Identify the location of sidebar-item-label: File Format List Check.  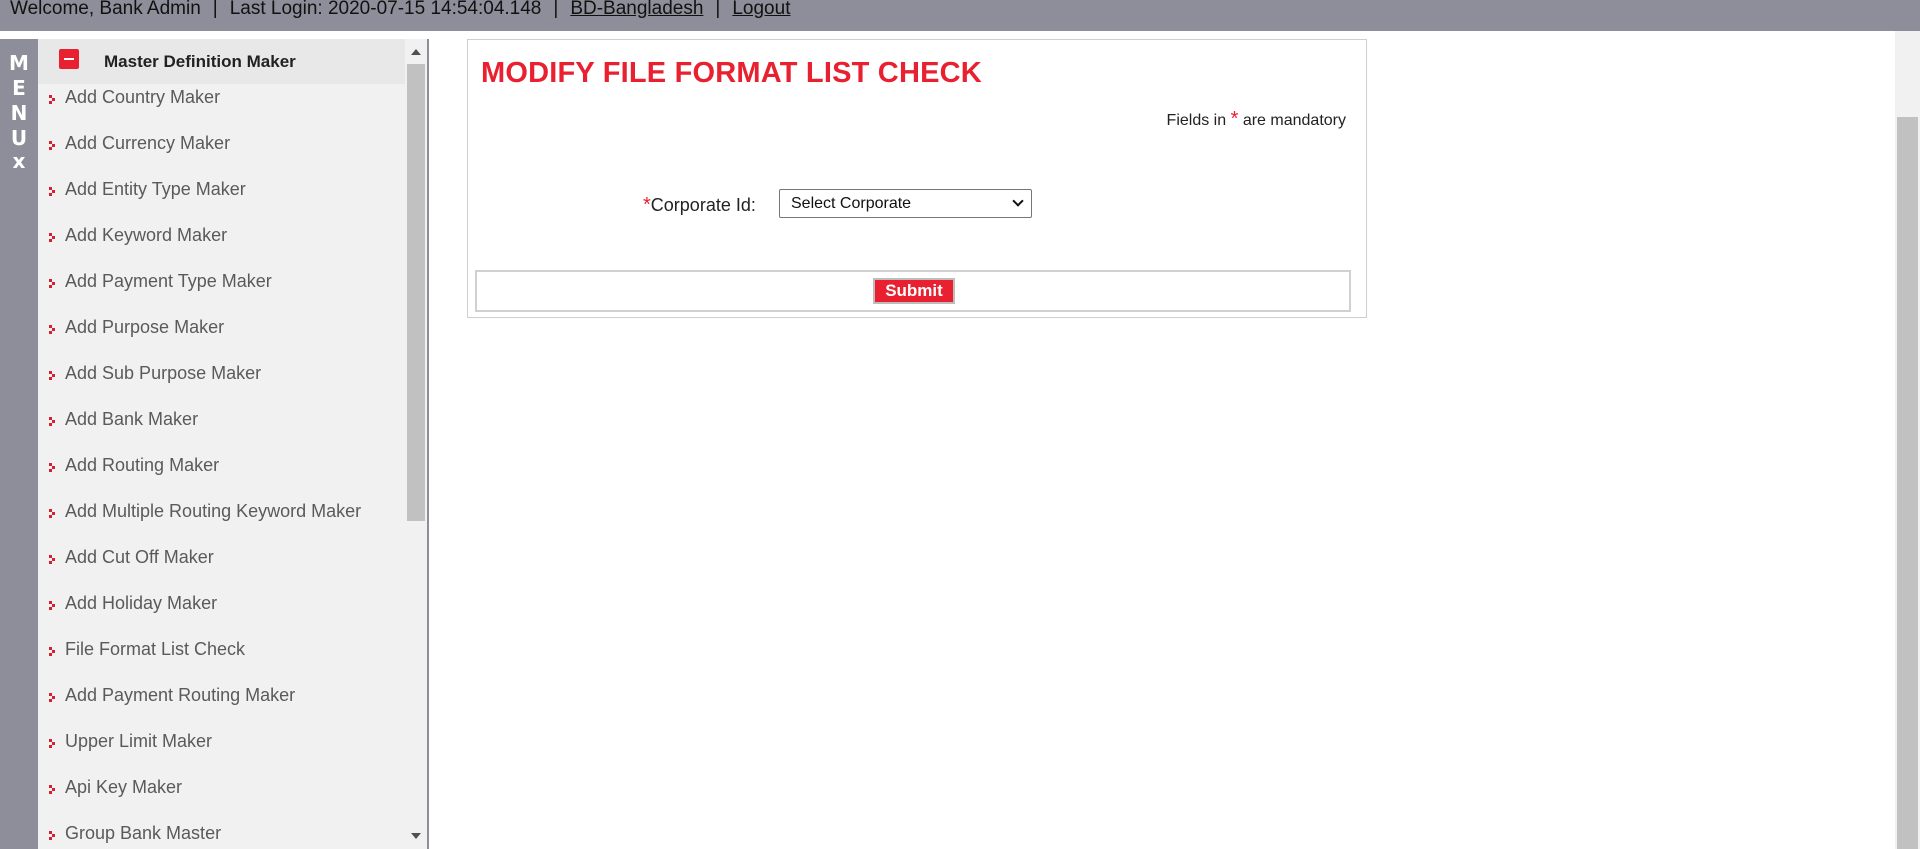
(155, 649).